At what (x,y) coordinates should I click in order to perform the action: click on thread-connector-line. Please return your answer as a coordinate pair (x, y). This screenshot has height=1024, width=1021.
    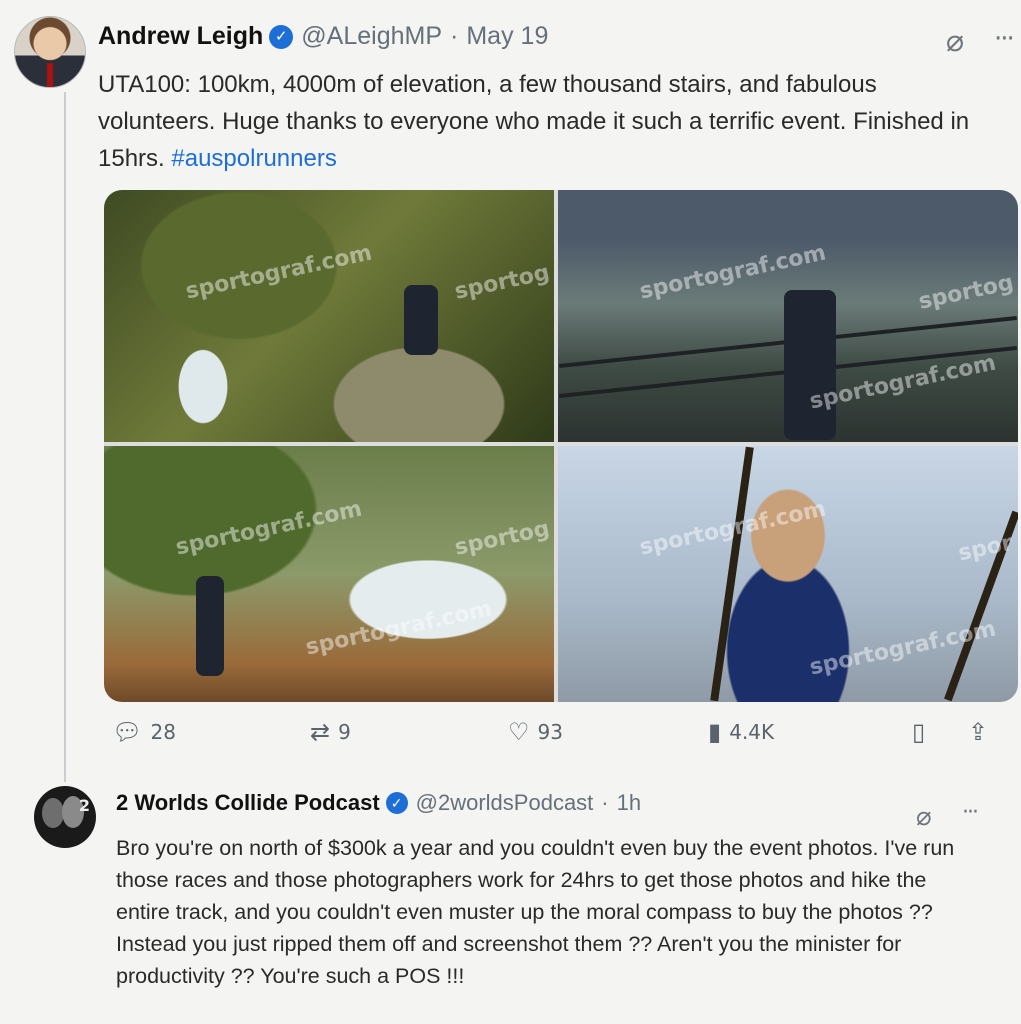
    Looking at the image, I should click on (65, 437).